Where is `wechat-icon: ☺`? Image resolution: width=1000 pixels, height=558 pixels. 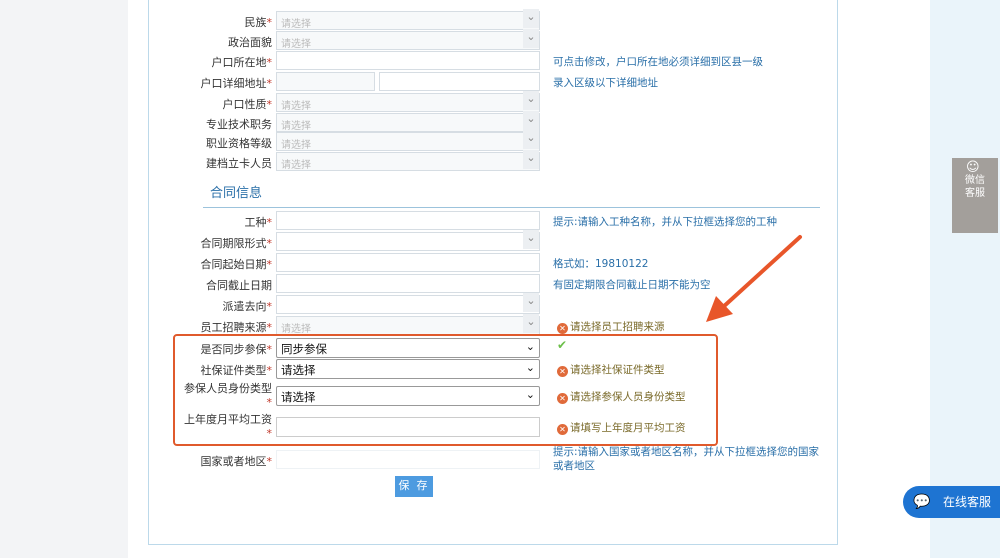
wechat-icon: ☺ is located at coordinates (973, 167).